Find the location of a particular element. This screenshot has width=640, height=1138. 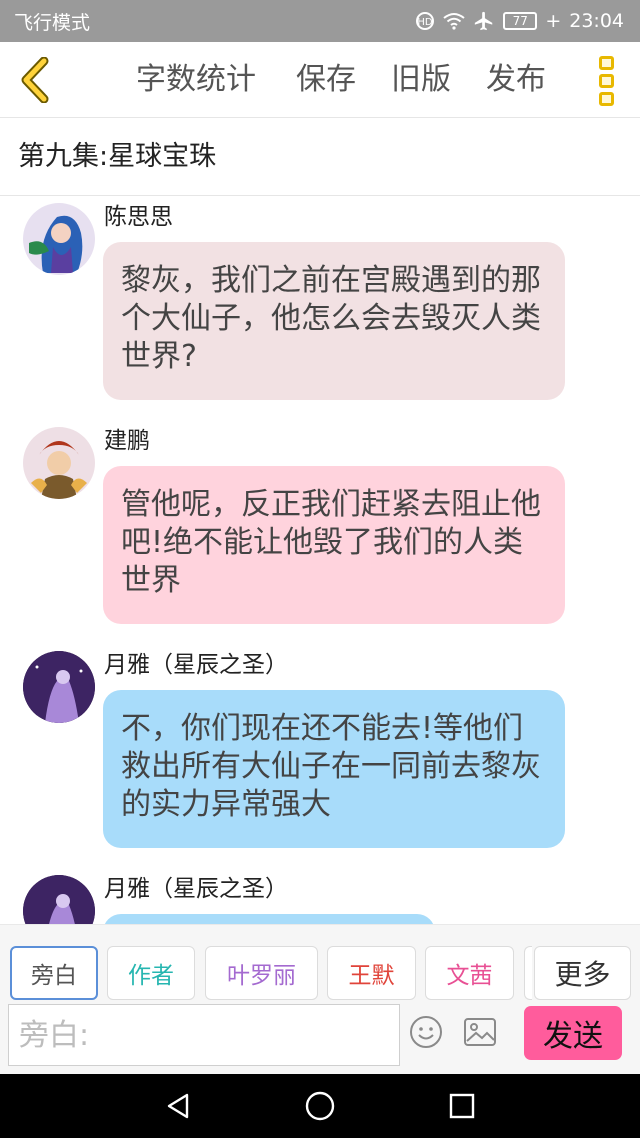

battery-icon: 77 is located at coordinates (520, 21).